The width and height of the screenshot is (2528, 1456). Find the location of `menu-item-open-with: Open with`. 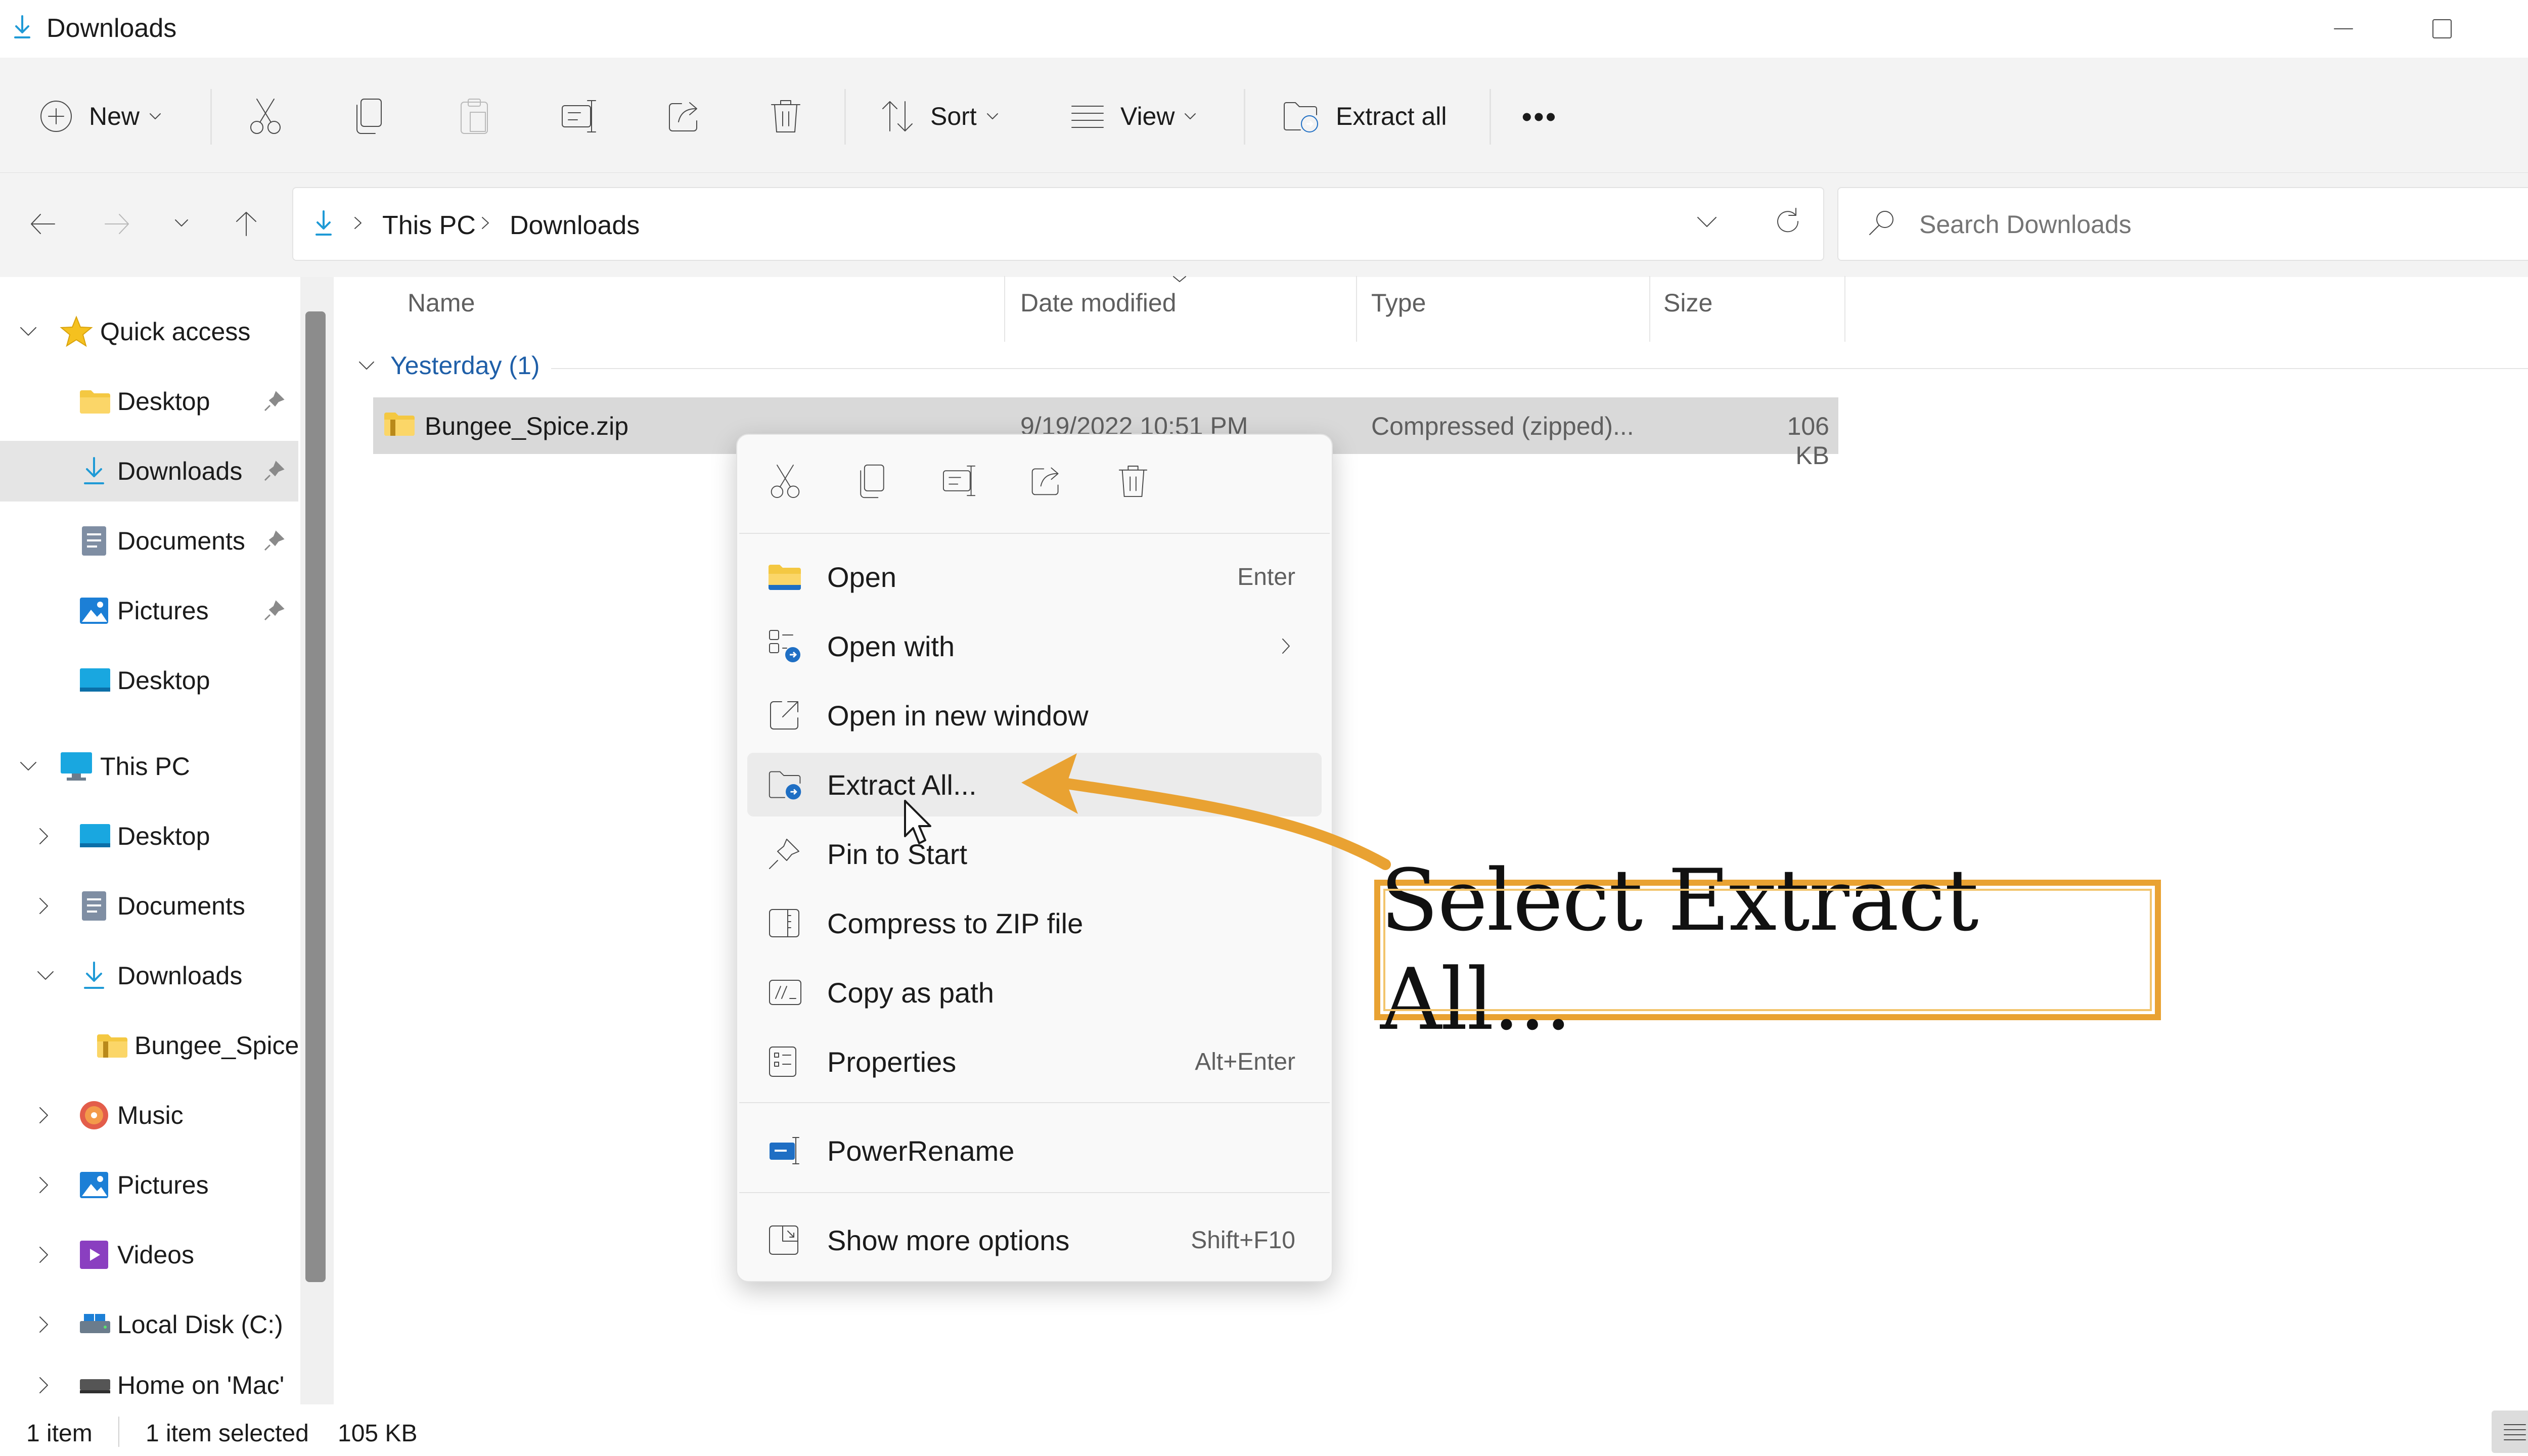

menu-item-open-with: Open with is located at coordinates (1035, 646).